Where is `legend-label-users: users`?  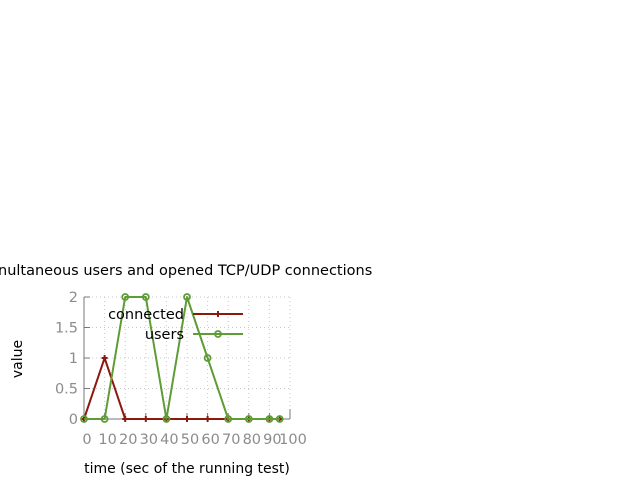
legend-label-users: users is located at coordinates (164, 335).